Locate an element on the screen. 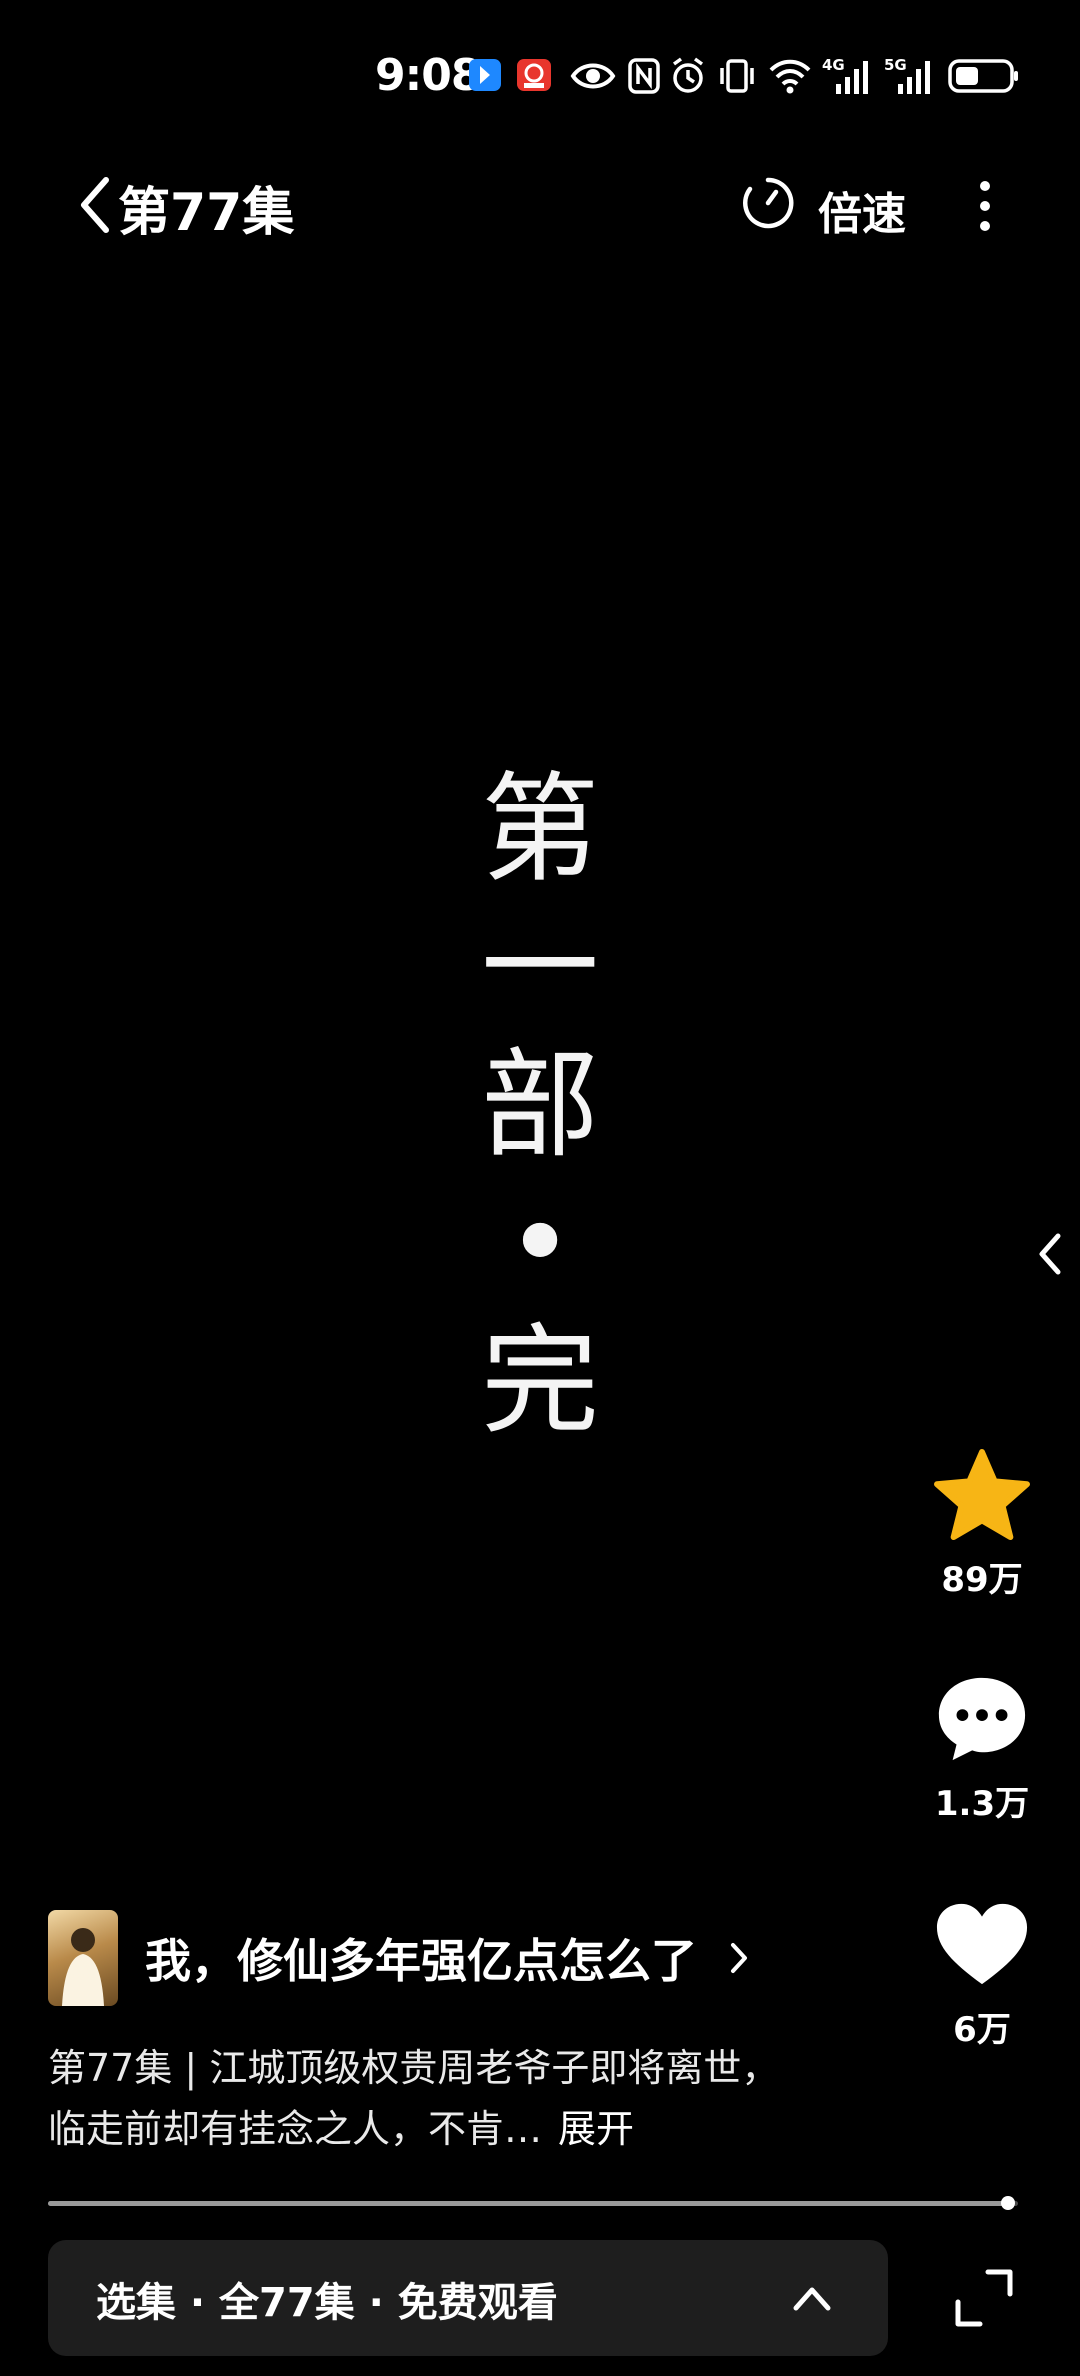 Image resolution: width=1080 pixels, height=2376 pixels. drama-title-link: 我，修仙多年强亿点怎么了 is located at coordinates (421, 1958).